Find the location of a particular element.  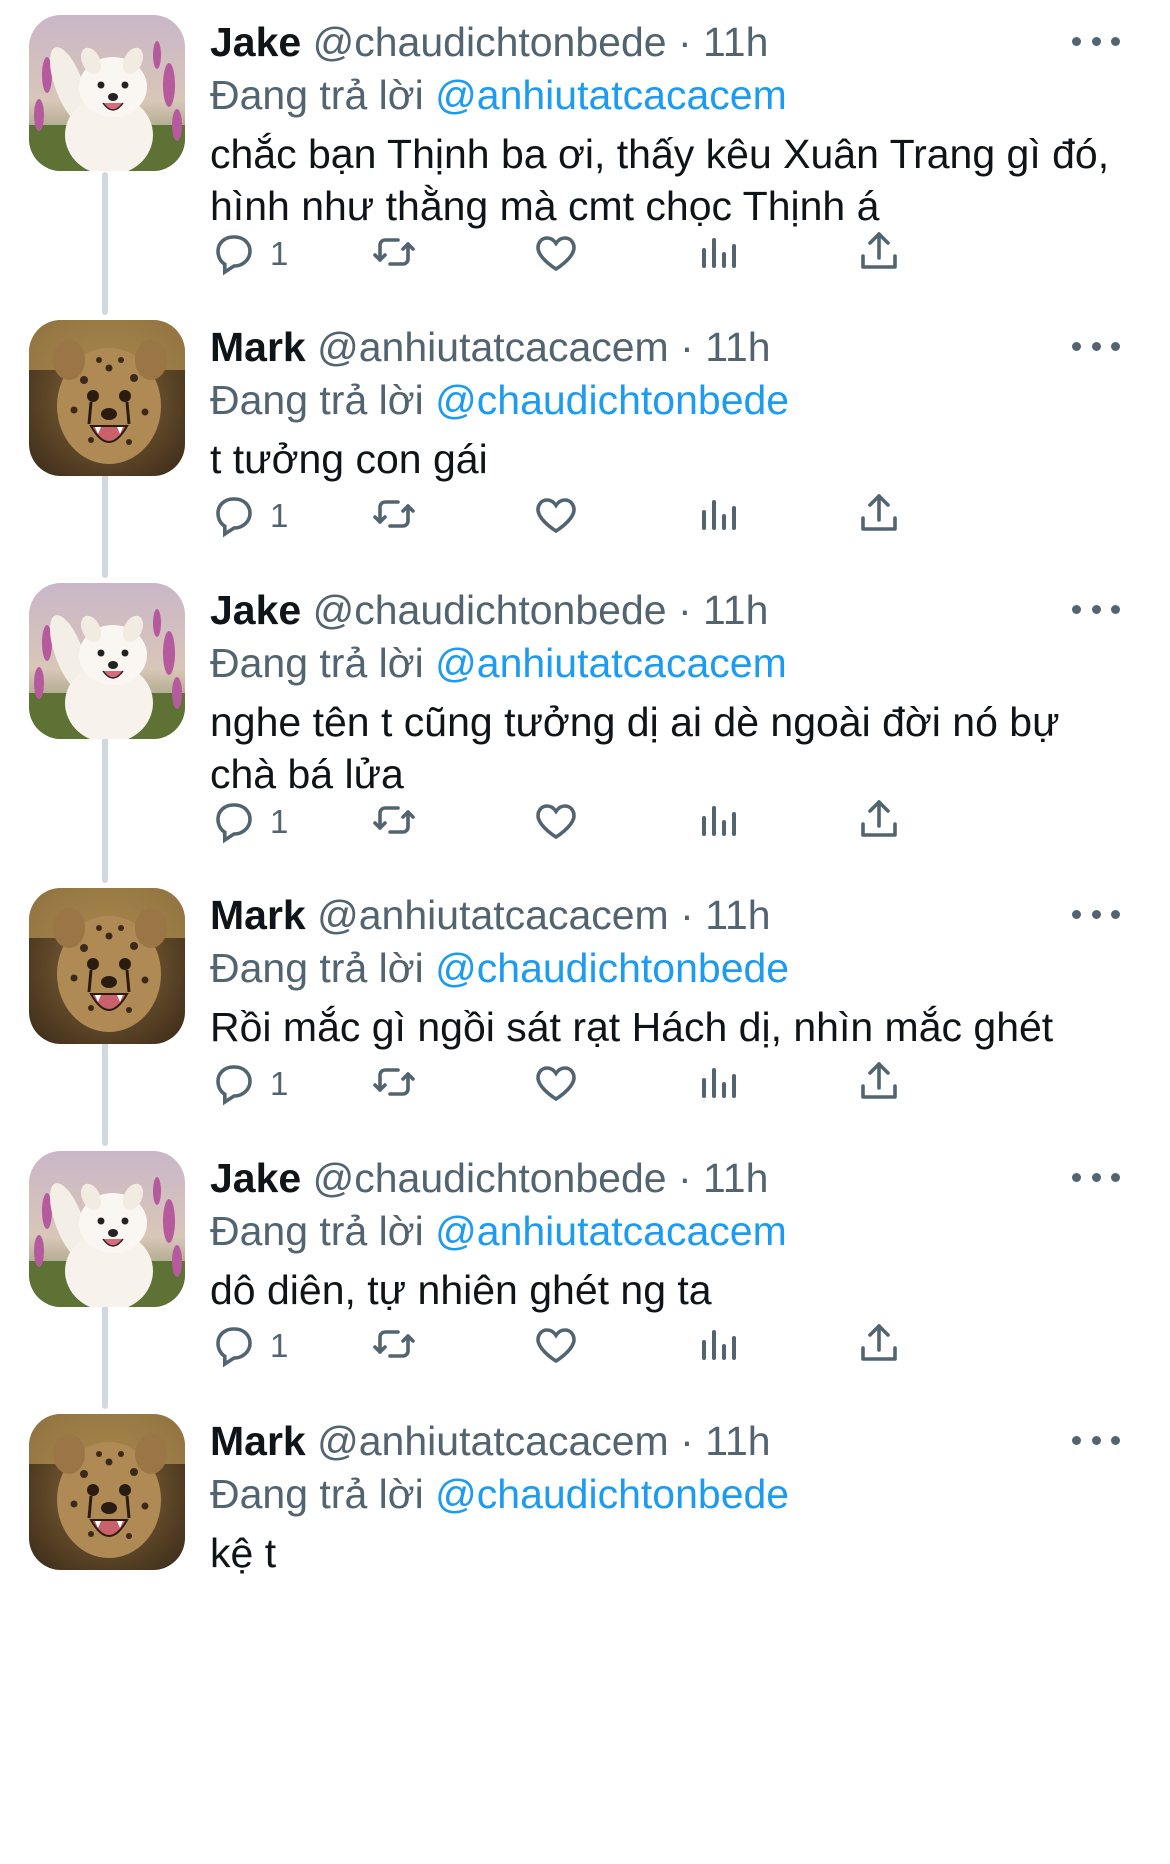

thread-line is located at coordinates (105, 243).